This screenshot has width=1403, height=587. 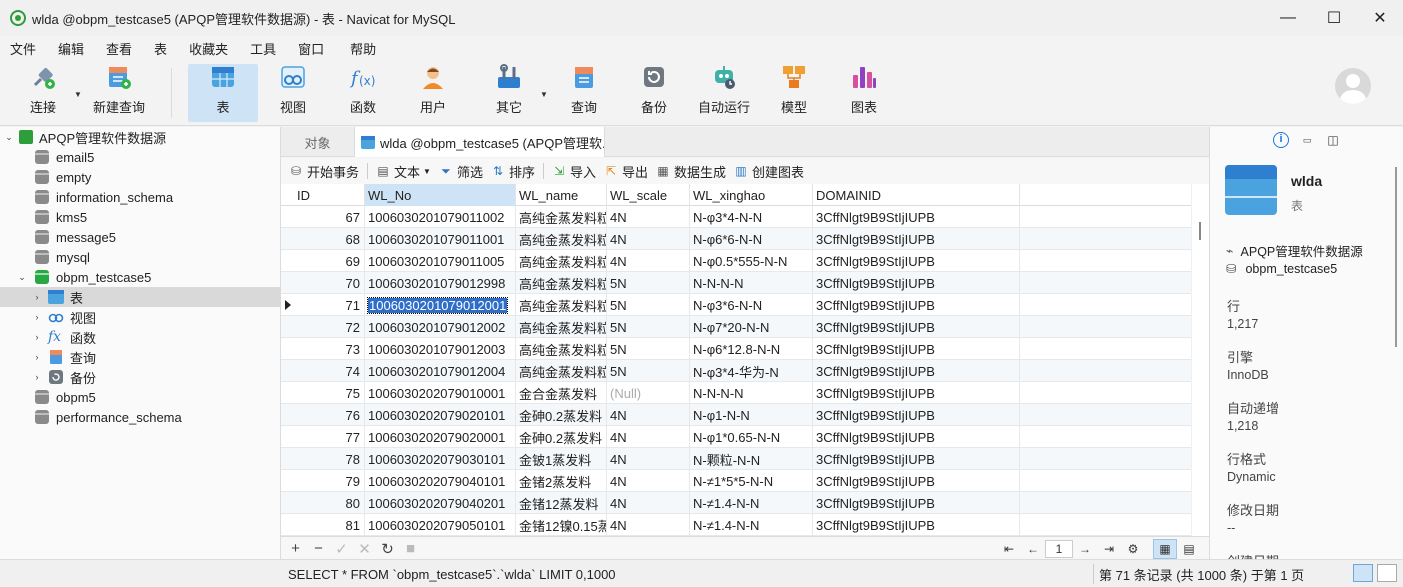 What do you see at coordinates (329, 195) in the screenshot?
I see `column-header-id: ID` at bounding box center [329, 195].